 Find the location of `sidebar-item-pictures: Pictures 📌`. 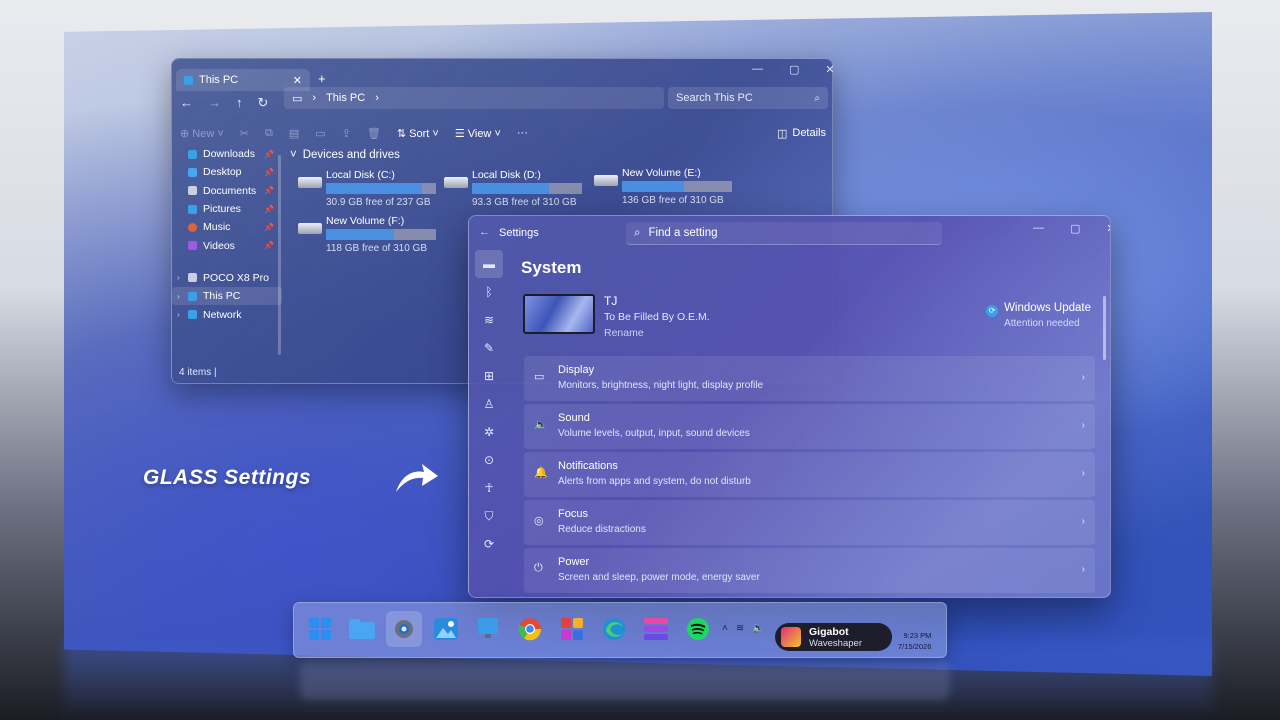

sidebar-item-pictures: Pictures 📌 is located at coordinates (227, 209).